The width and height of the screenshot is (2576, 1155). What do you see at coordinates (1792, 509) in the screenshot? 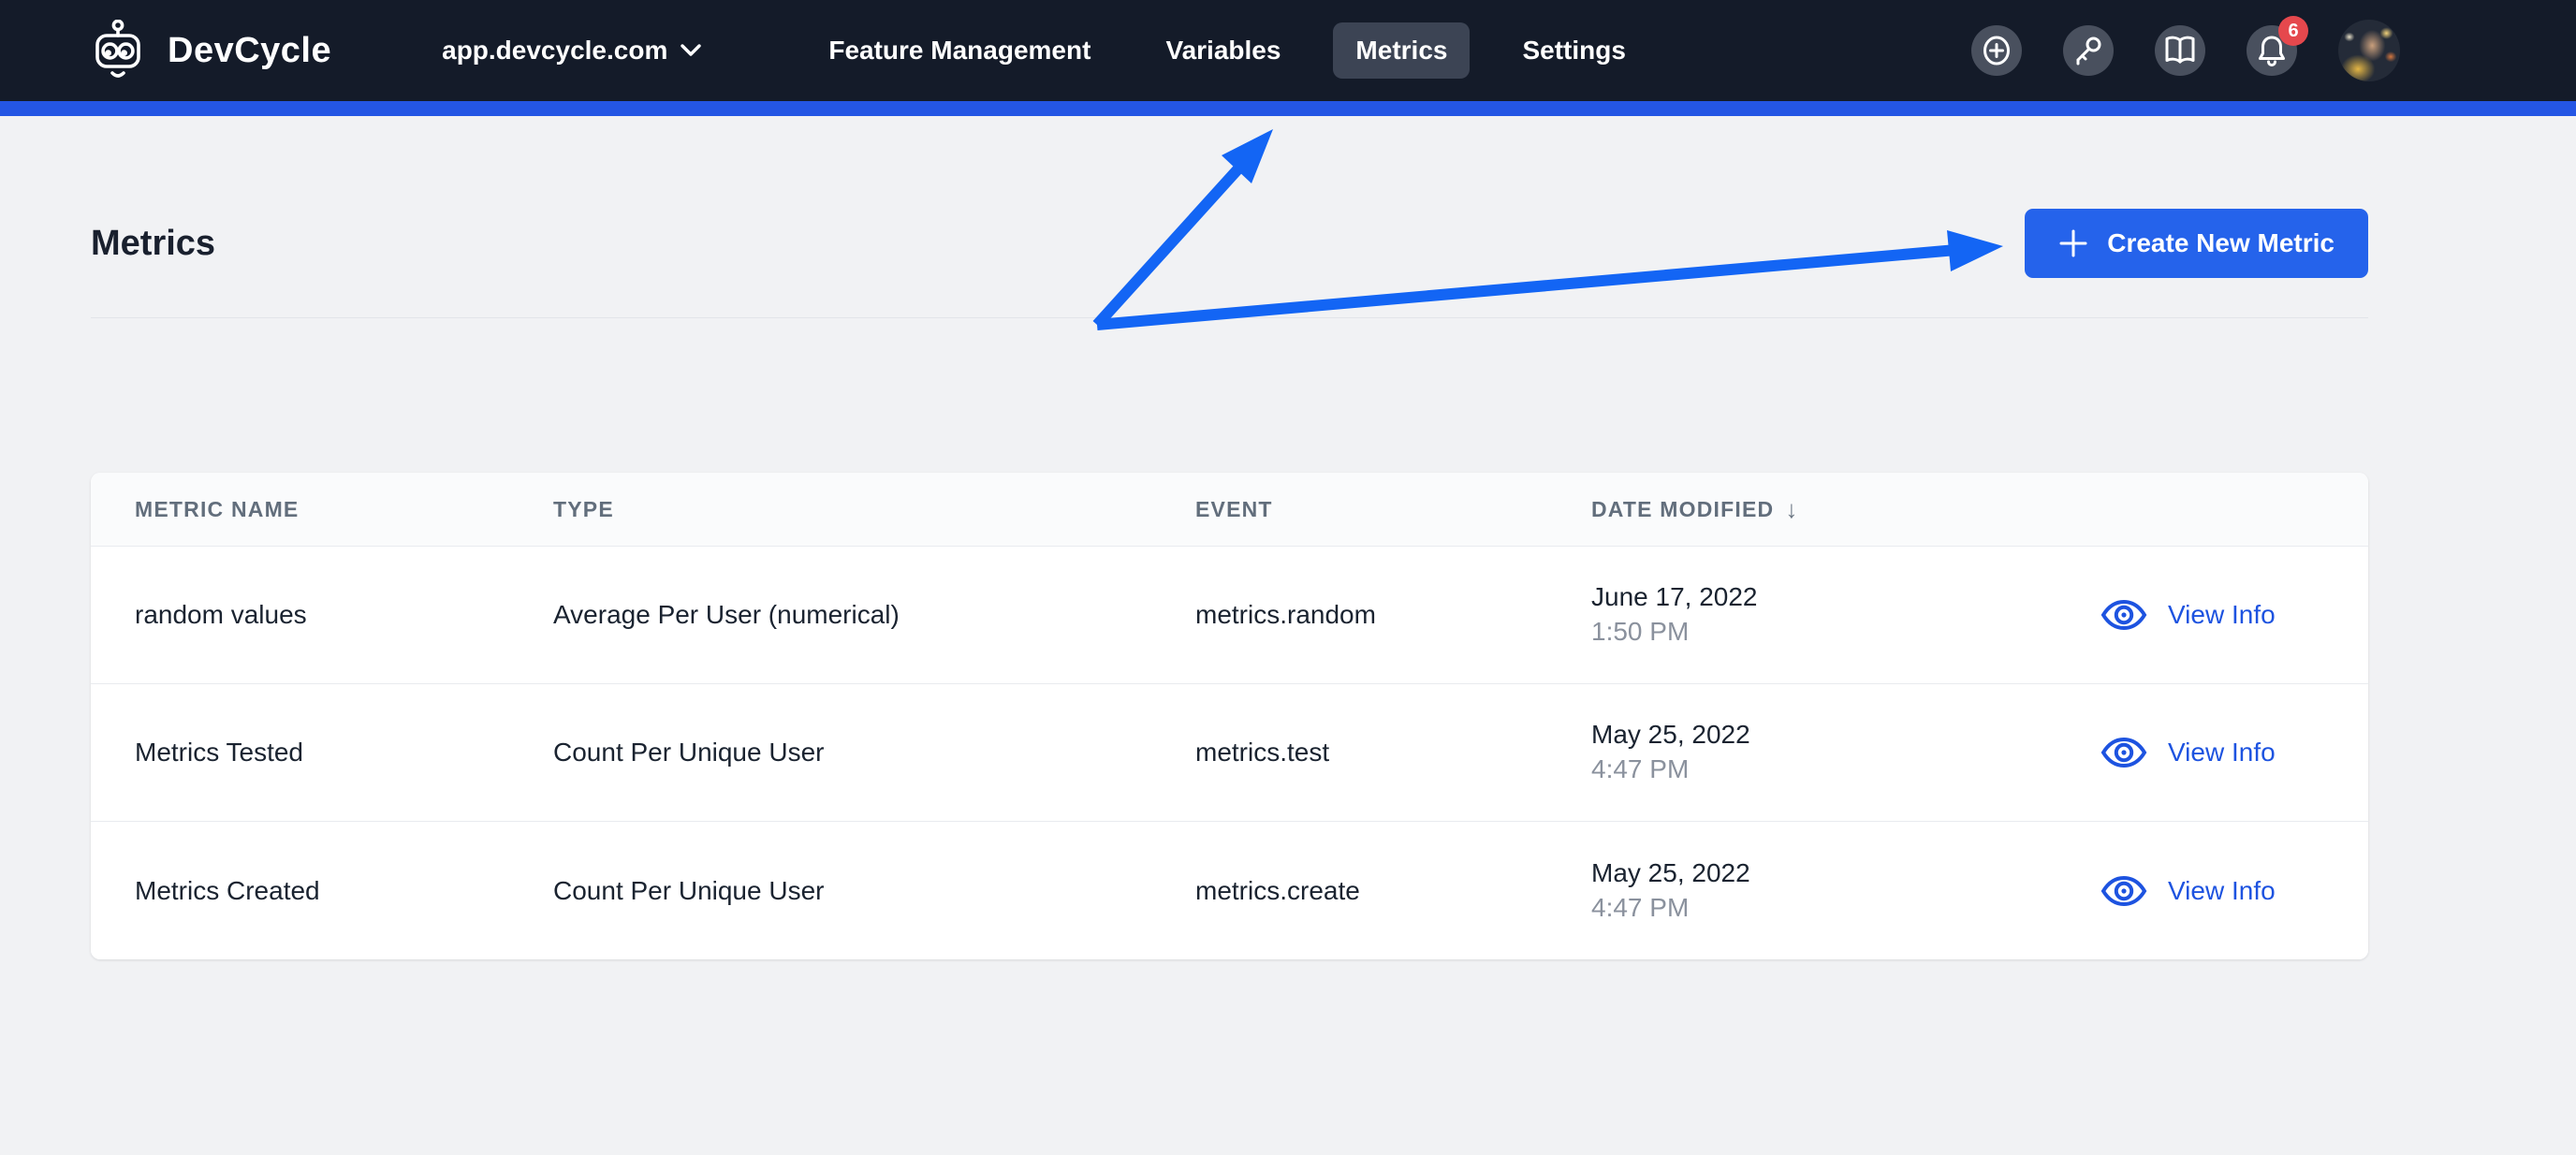
I see `sort-desc-icon: ↓` at bounding box center [1792, 509].